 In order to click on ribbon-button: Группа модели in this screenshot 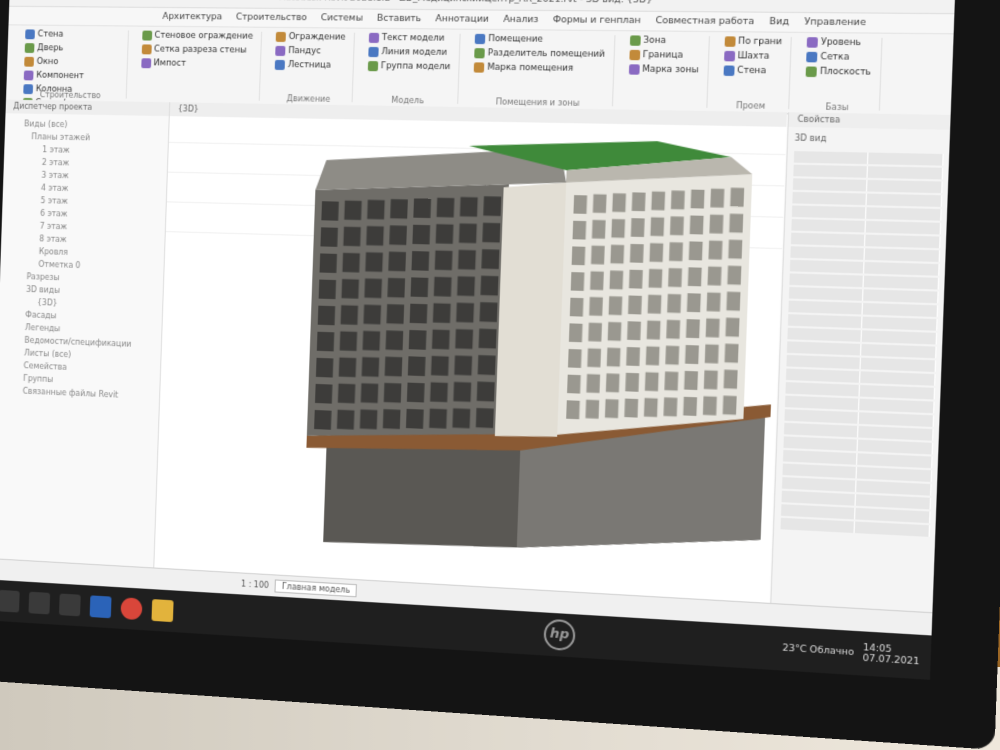, I will do `click(408, 66)`.